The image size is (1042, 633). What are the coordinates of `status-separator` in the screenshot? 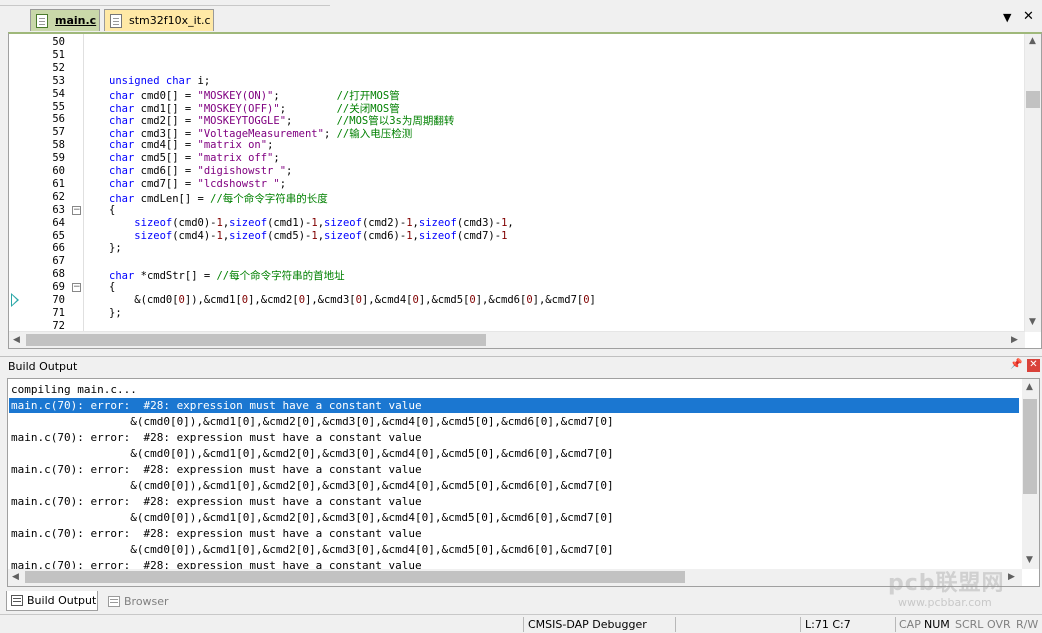 It's located at (895, 624).